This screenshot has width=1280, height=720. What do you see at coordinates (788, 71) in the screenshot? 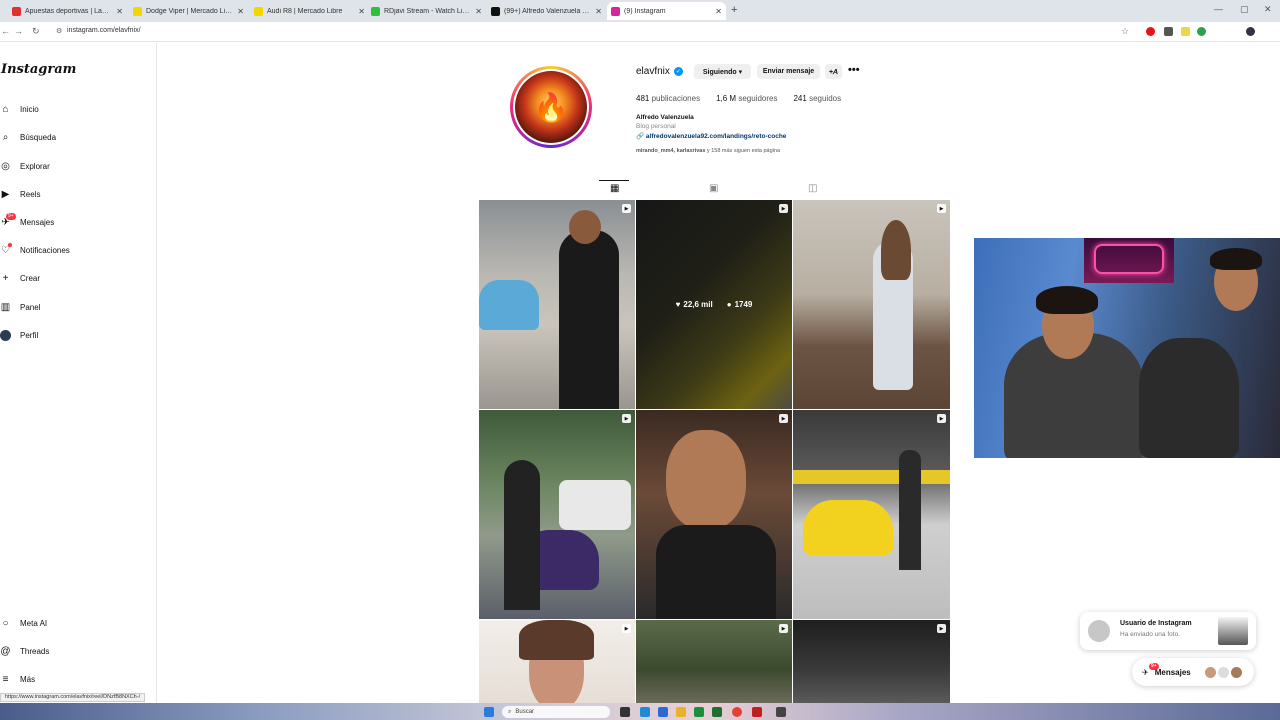
I see `send-message-button: Enviar mensaje` at bounding box center [788, 71].